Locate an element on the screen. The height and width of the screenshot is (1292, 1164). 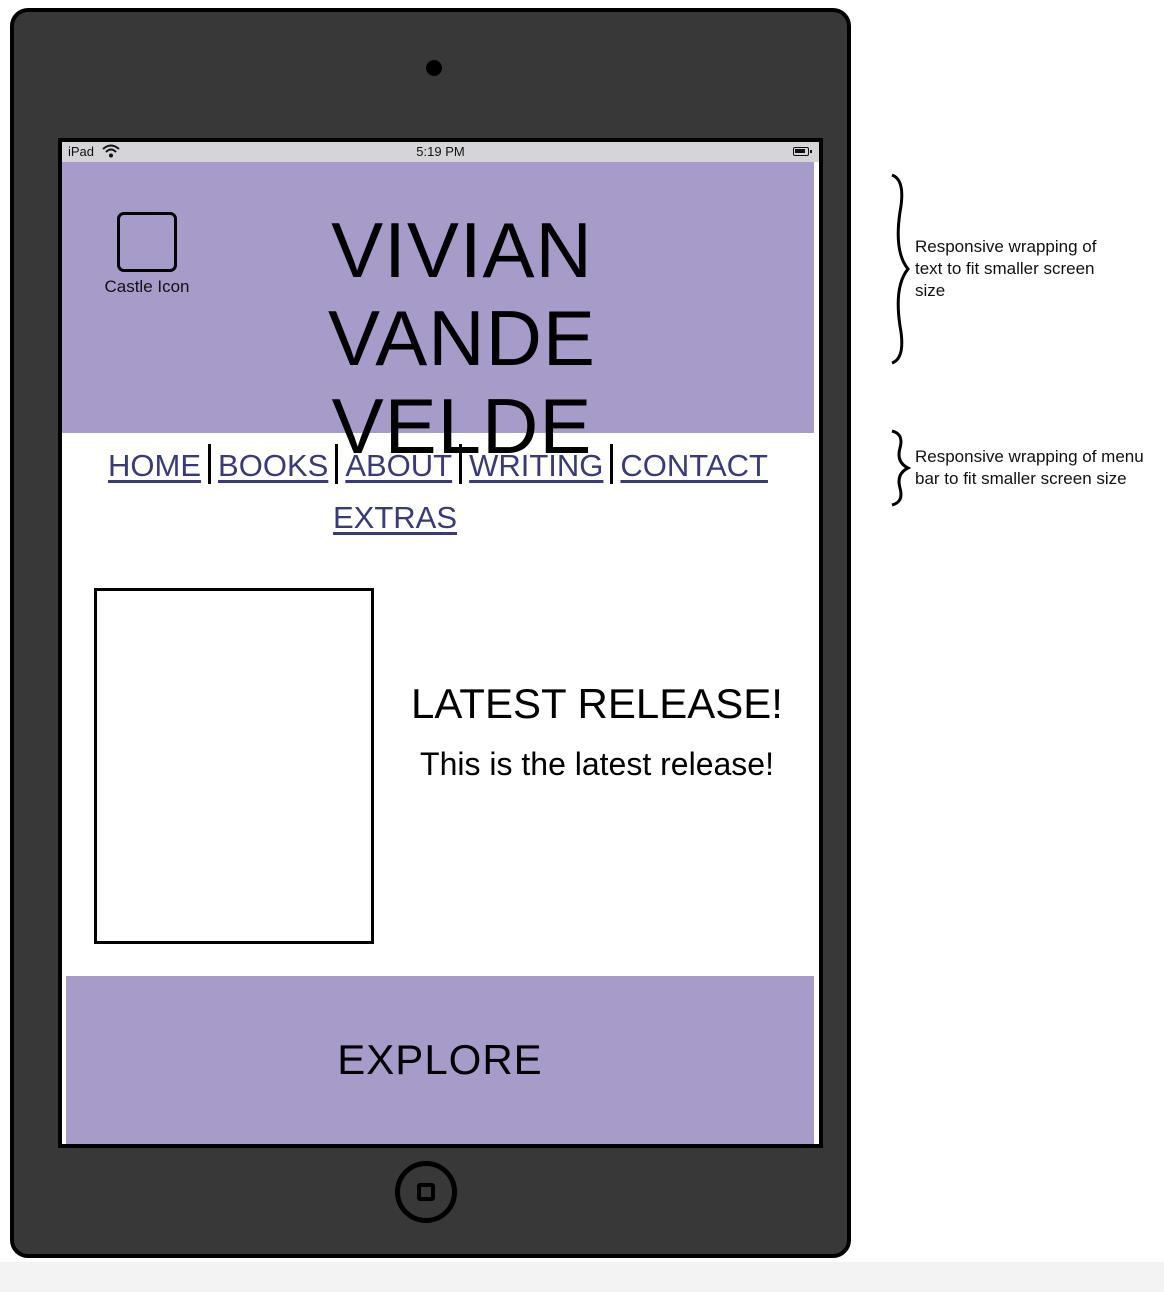
nav-link-about: ABOUT is located at coordinates (398, 466).